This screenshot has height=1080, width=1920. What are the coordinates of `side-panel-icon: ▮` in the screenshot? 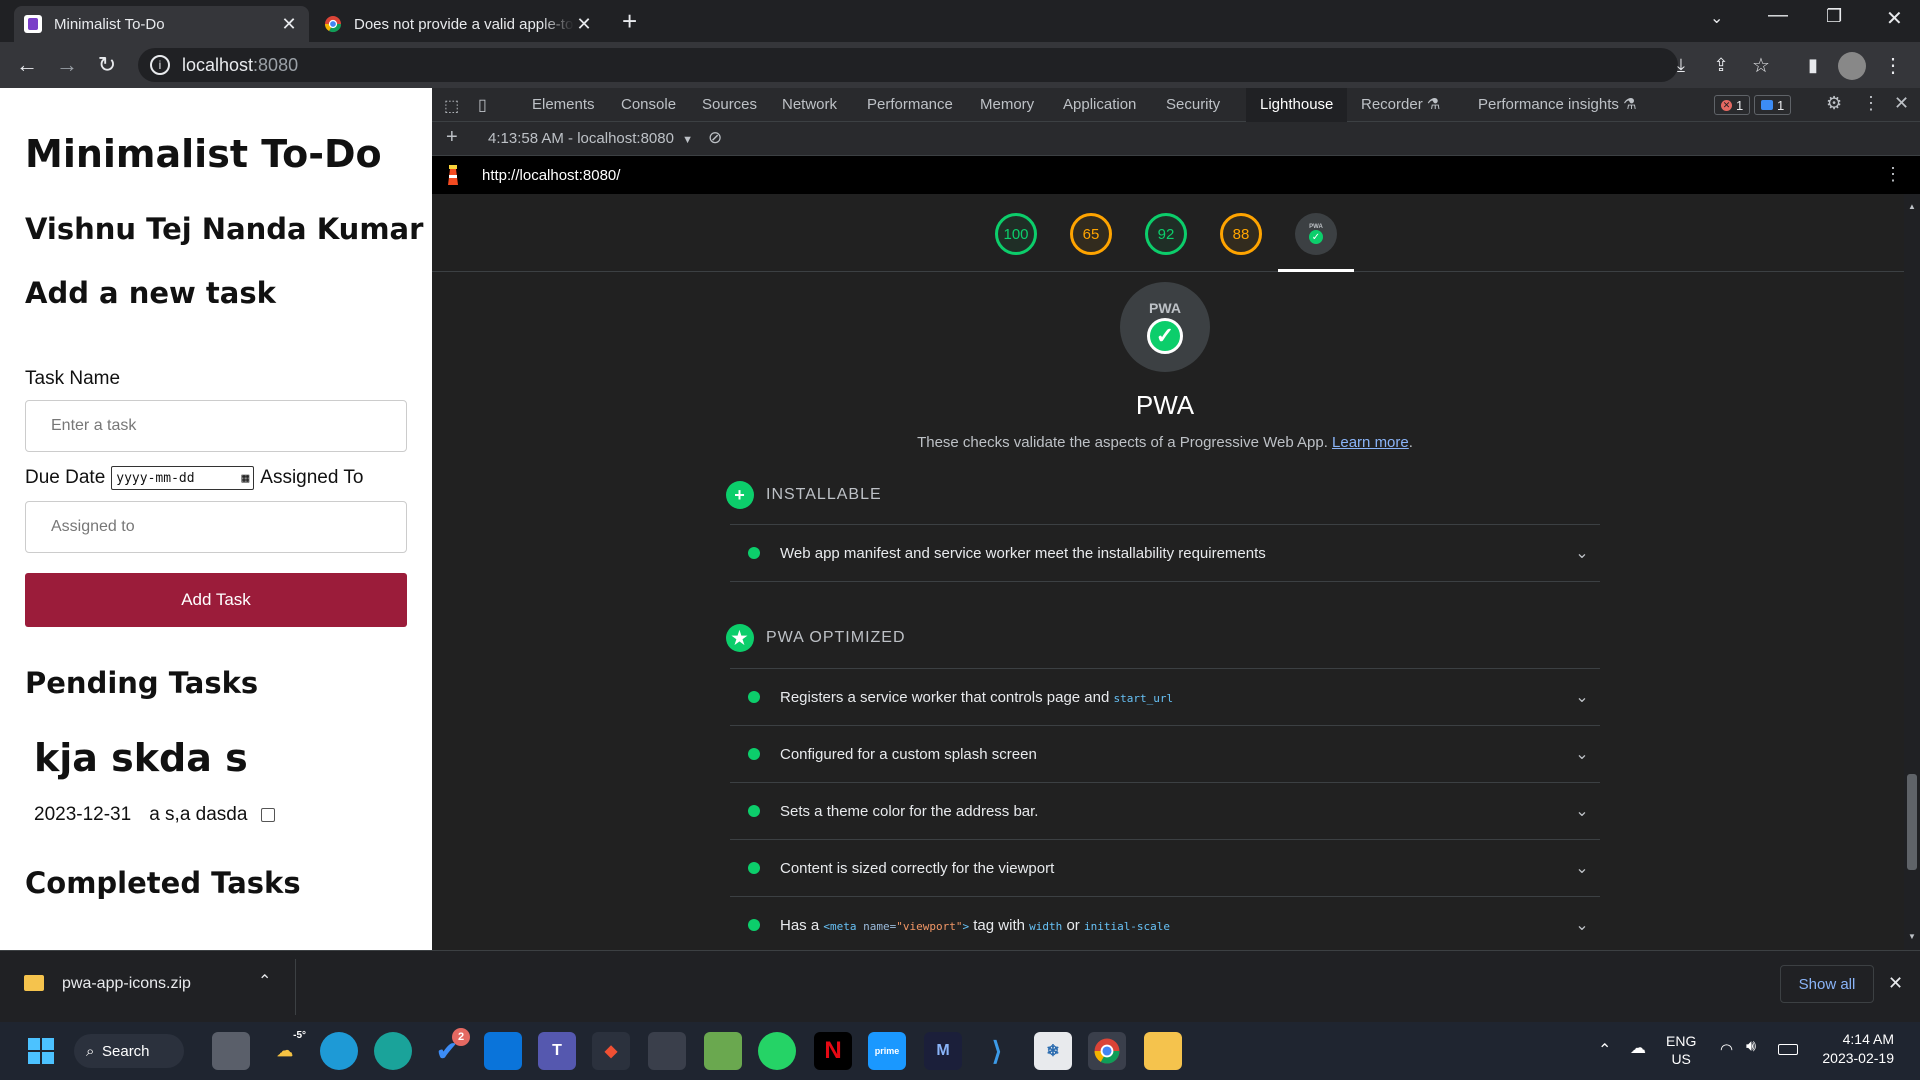 It's located at (1813, 65).